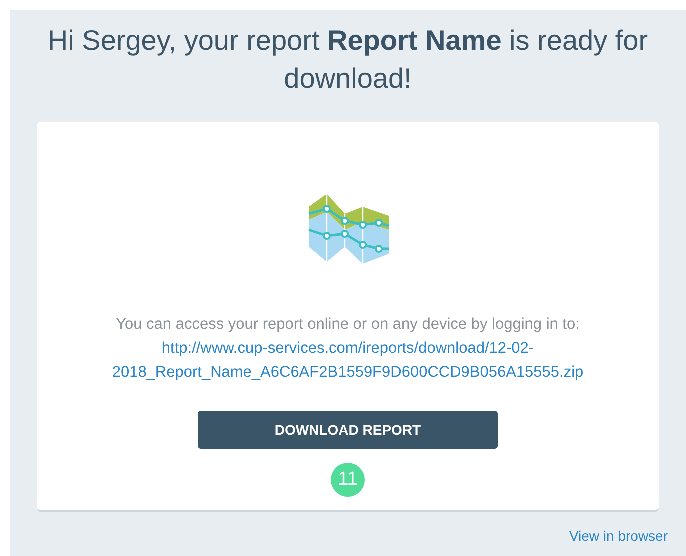  What do you see at coordinates (348, 60) in the screenshot?
I see `heading: Hi Sergey, your report Report Name is ready for download!` at bounding box center [348, 60].